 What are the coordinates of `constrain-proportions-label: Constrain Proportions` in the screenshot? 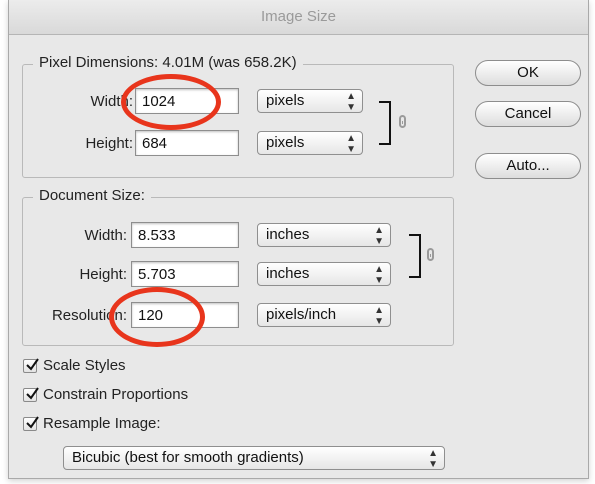 It's located at (116, 394).